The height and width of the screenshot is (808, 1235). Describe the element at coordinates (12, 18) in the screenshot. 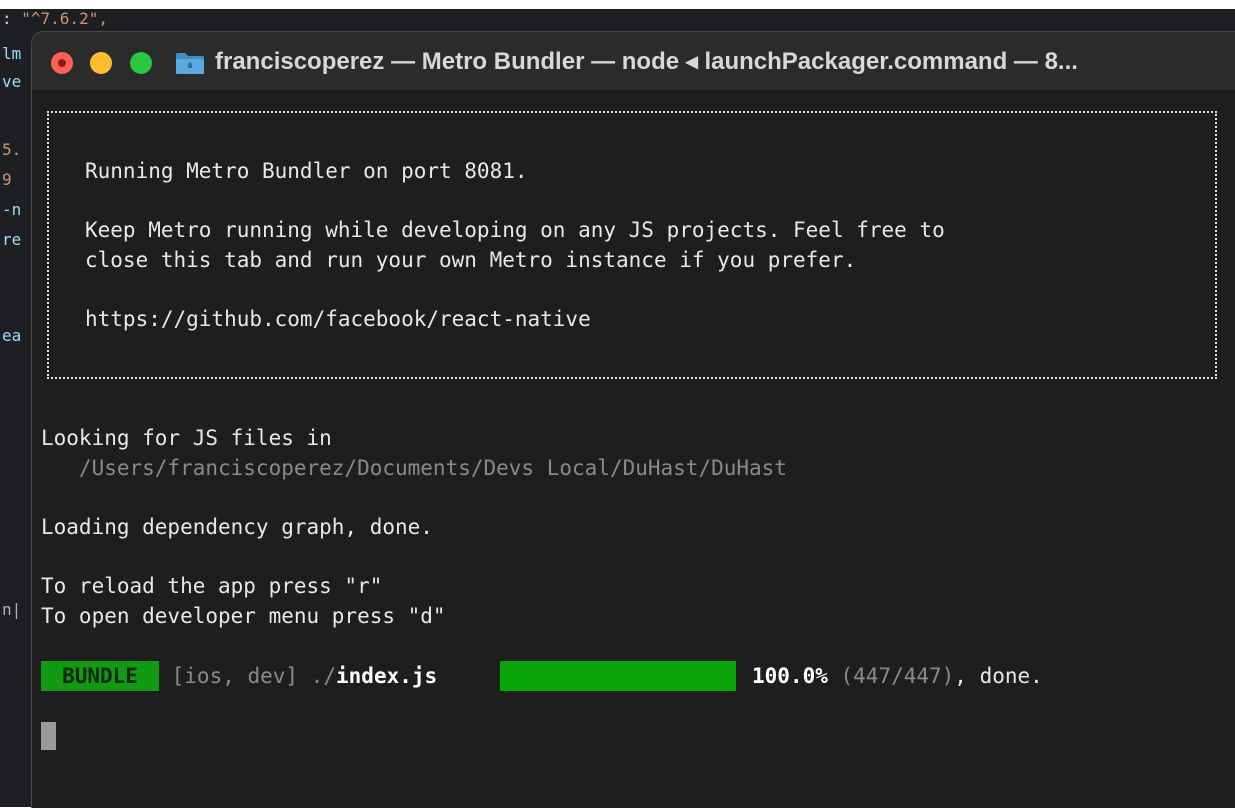

I see `editor-key-fragment: :` at that location.